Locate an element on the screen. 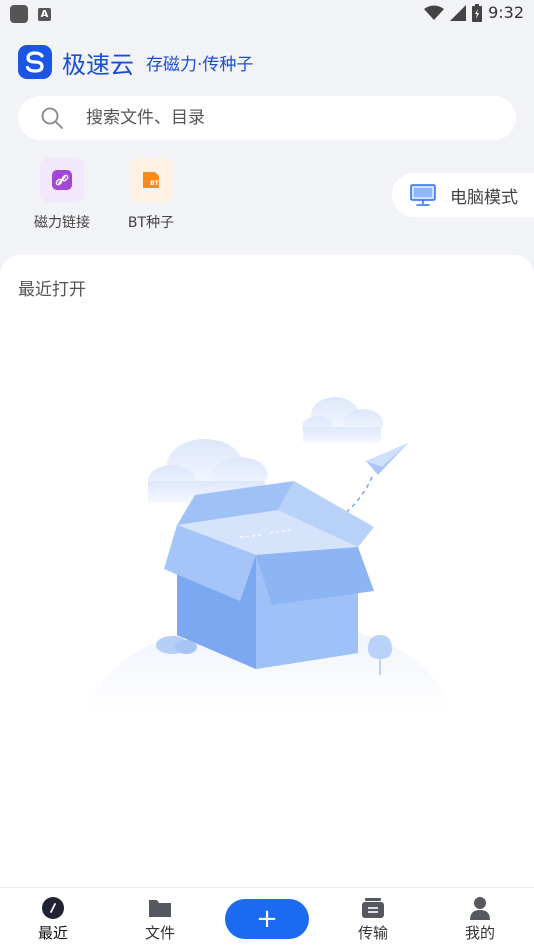  transfer-icon is located at coordinates (373, 908).